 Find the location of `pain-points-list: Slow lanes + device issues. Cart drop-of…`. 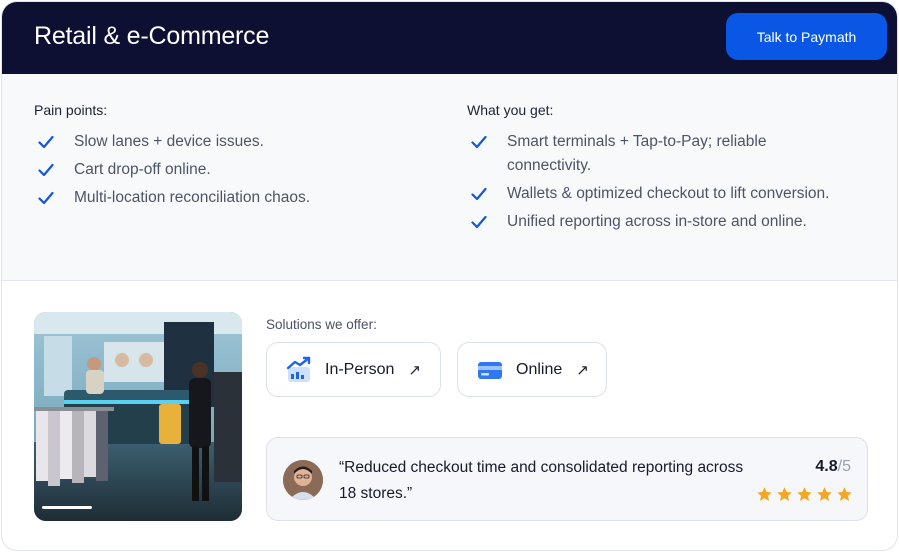

pain-points-list: Slow lanes + device issues. Cart drop-of… is located at coordinates (226, 172).